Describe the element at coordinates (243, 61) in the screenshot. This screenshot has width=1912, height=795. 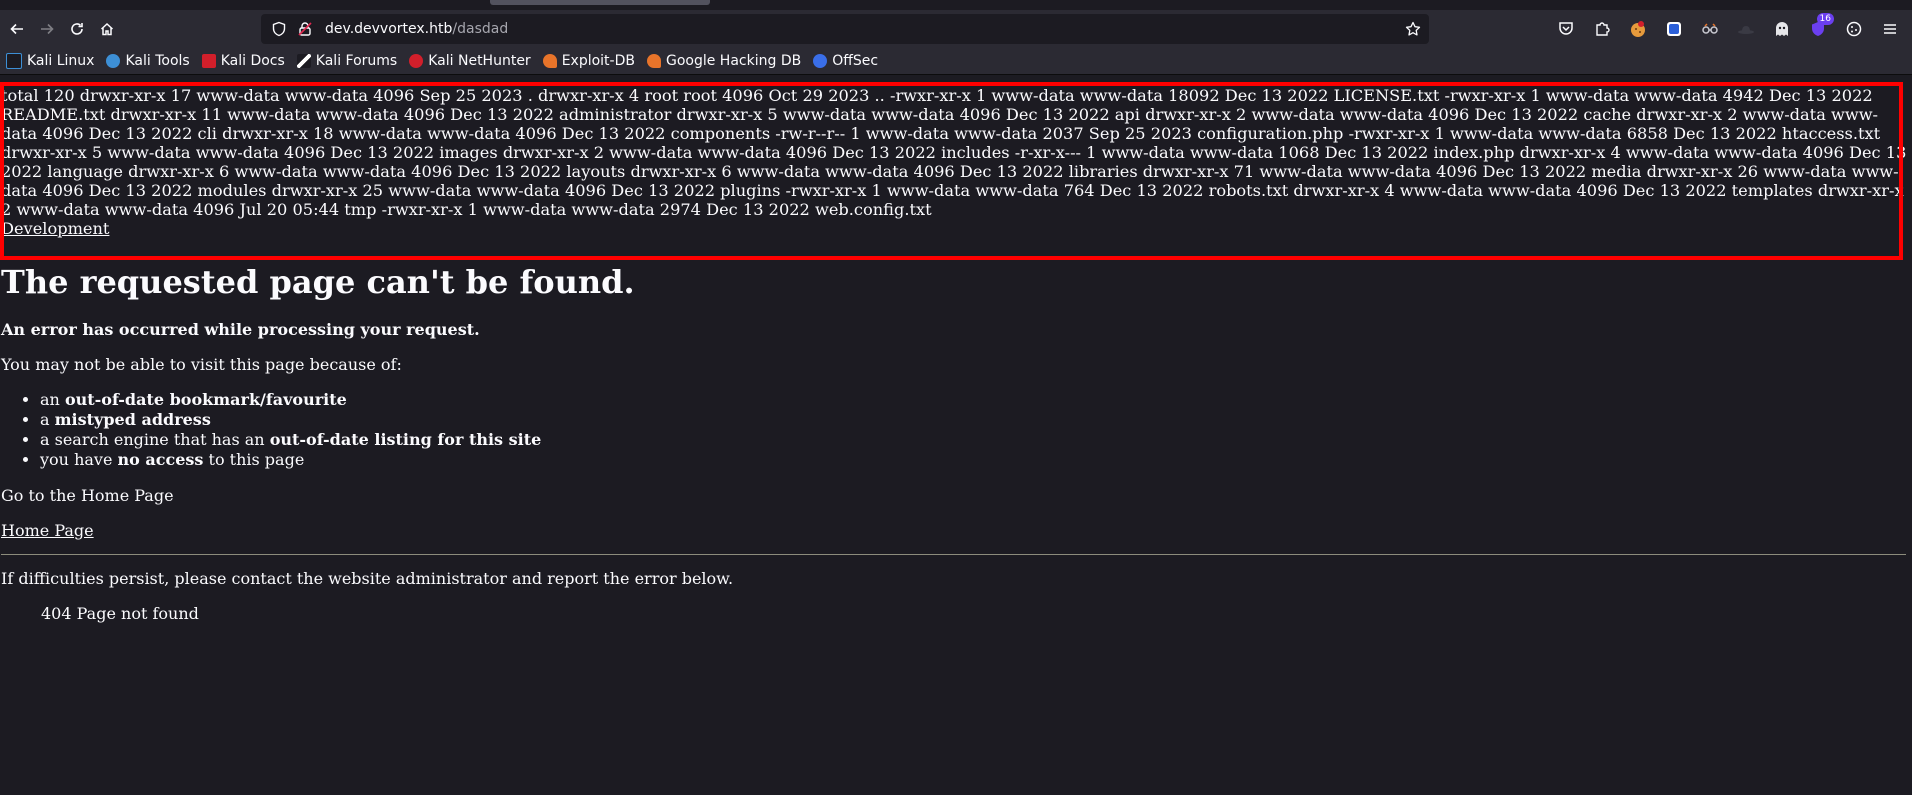
I see `bookmark-kali-docs: Kali Docs` at that location.